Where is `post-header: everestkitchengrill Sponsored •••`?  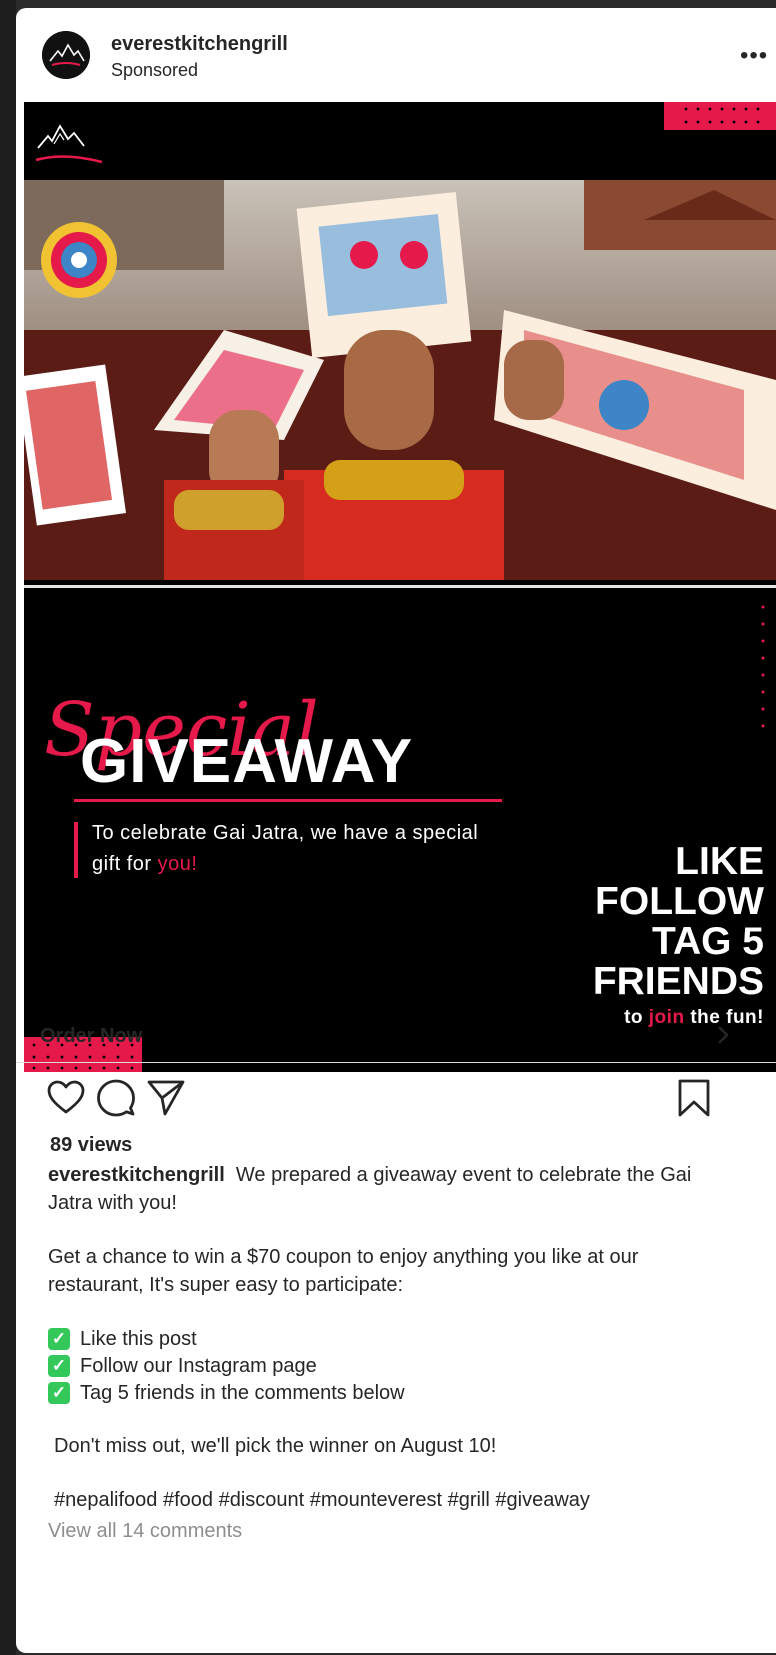
post-header: everestkitchengrill Sponsored ••• is located at coordinates (396, 55).